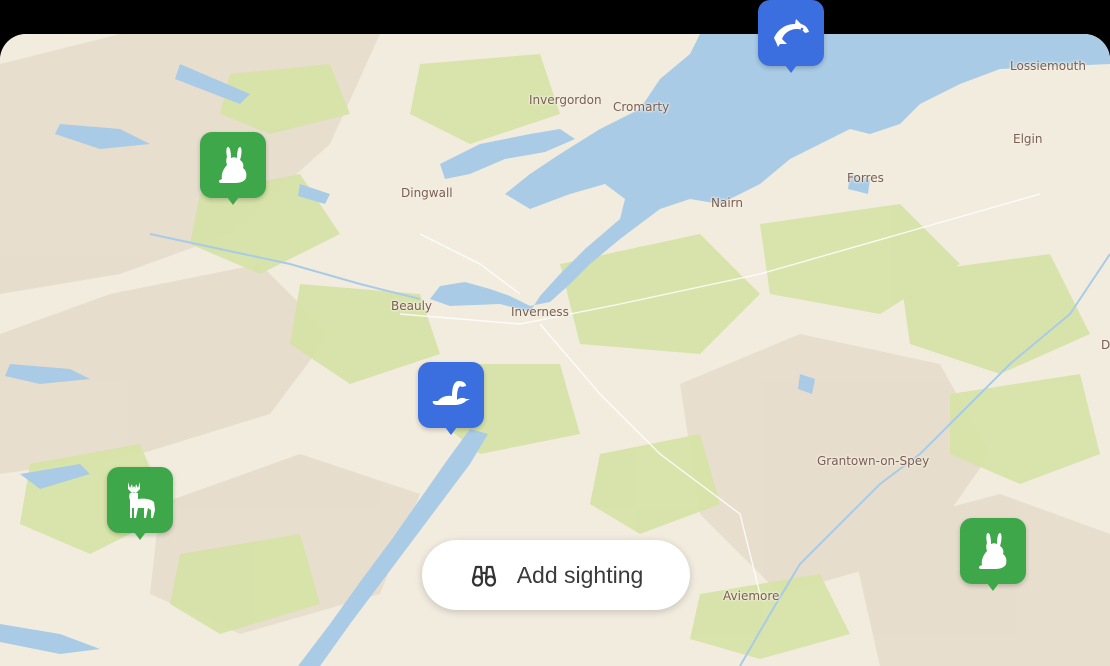 The image size is (1110, 666). Describe the element at coordinates (751, 596) in the screenshot. I see `place-label-aviemore: Aviemore` at that location.